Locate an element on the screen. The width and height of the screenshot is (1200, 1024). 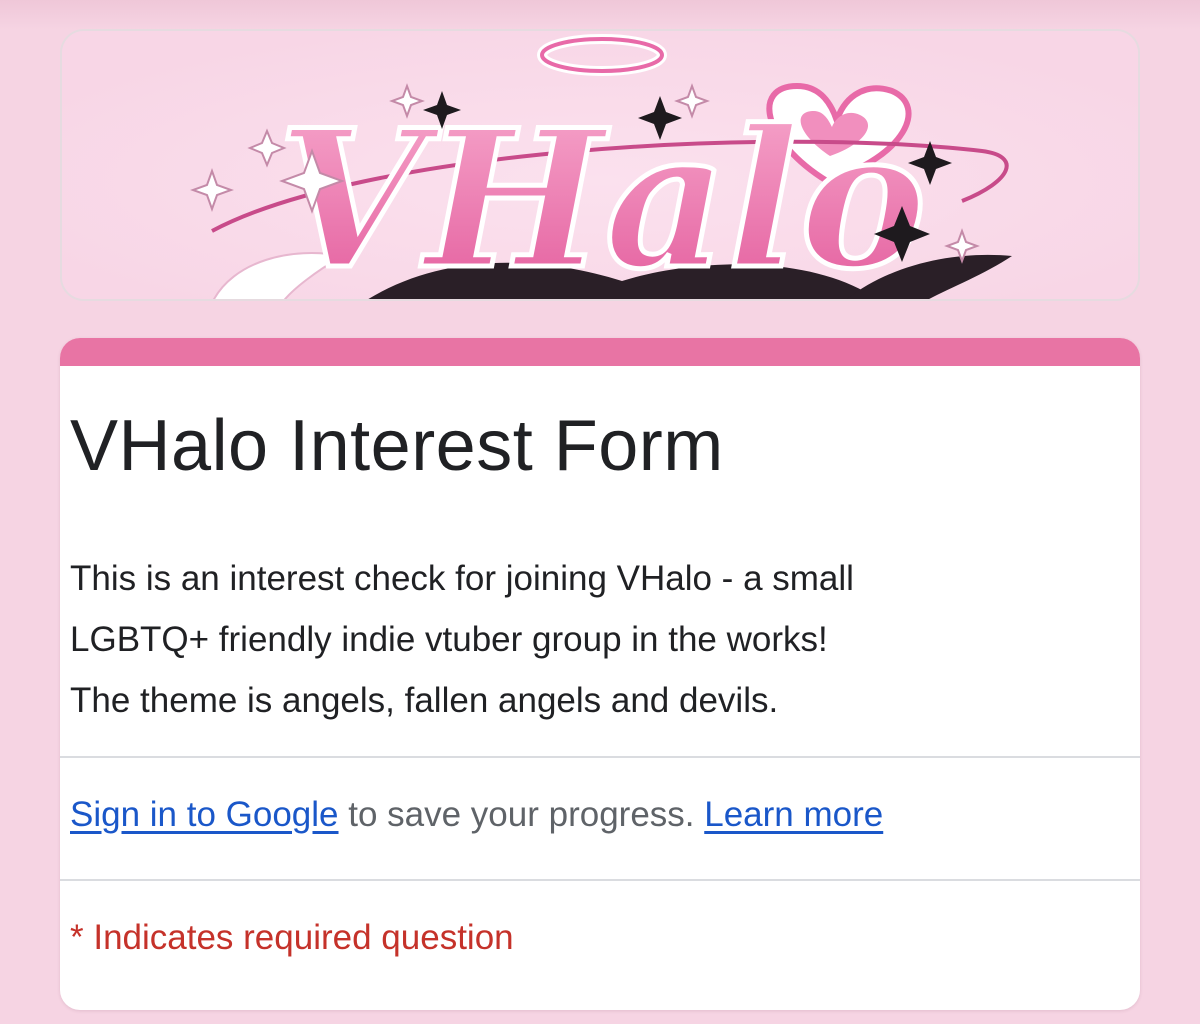
vhalo-logo: VHalo is located at coordinates (602, 194).